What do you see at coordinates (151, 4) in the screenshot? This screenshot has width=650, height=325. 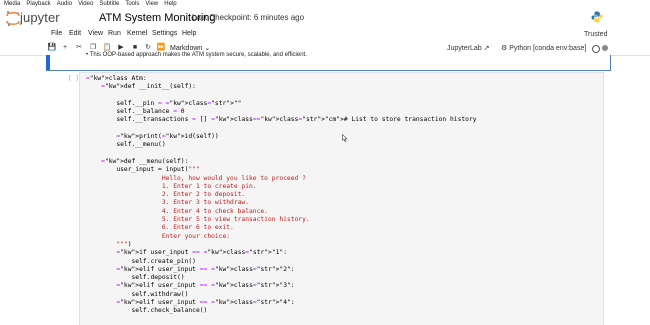 I see `menu-view: View` at bounding box center [151, 4].